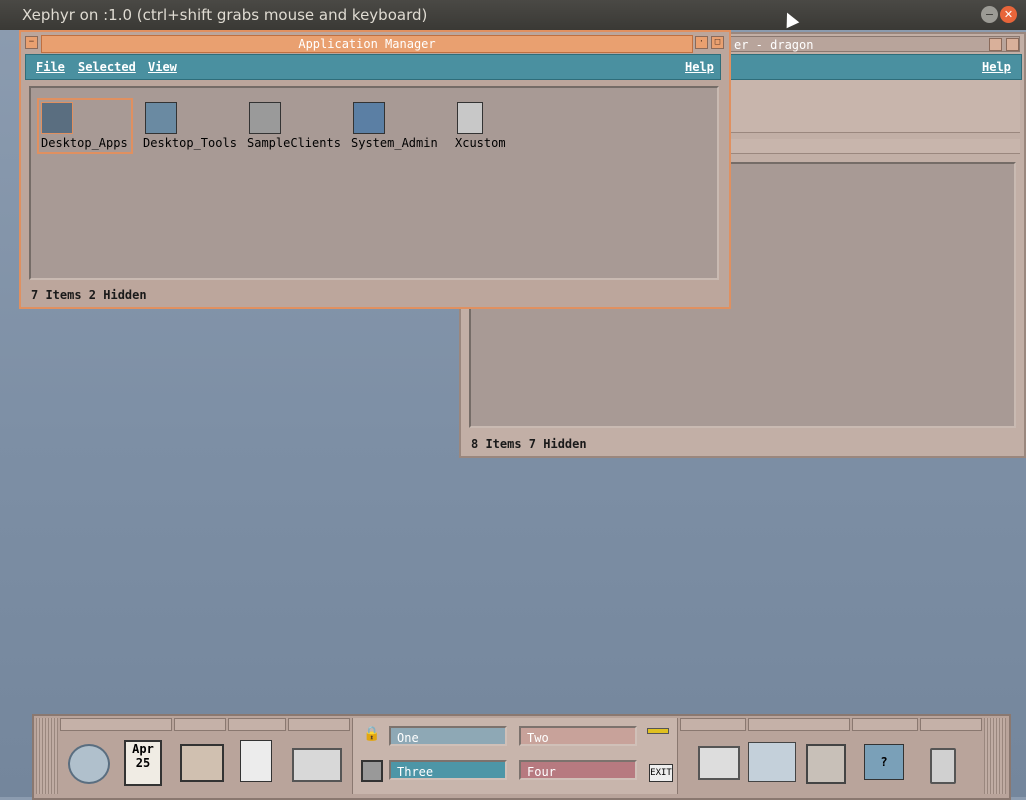 The width and height of the screenshot is (1026, 800). I want to click on desktop-apps-item: Desktop_Apps, so click(85, 126).